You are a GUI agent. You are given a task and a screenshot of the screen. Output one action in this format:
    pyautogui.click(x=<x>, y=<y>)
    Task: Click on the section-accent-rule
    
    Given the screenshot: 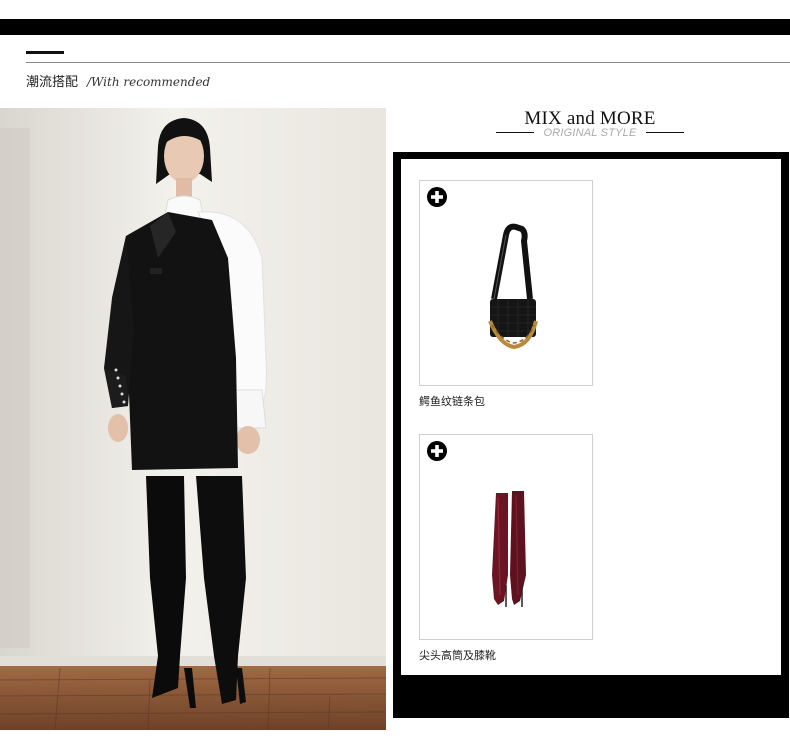 What is the action you would take?
    pyautogui.click(x=45, y=52)
    